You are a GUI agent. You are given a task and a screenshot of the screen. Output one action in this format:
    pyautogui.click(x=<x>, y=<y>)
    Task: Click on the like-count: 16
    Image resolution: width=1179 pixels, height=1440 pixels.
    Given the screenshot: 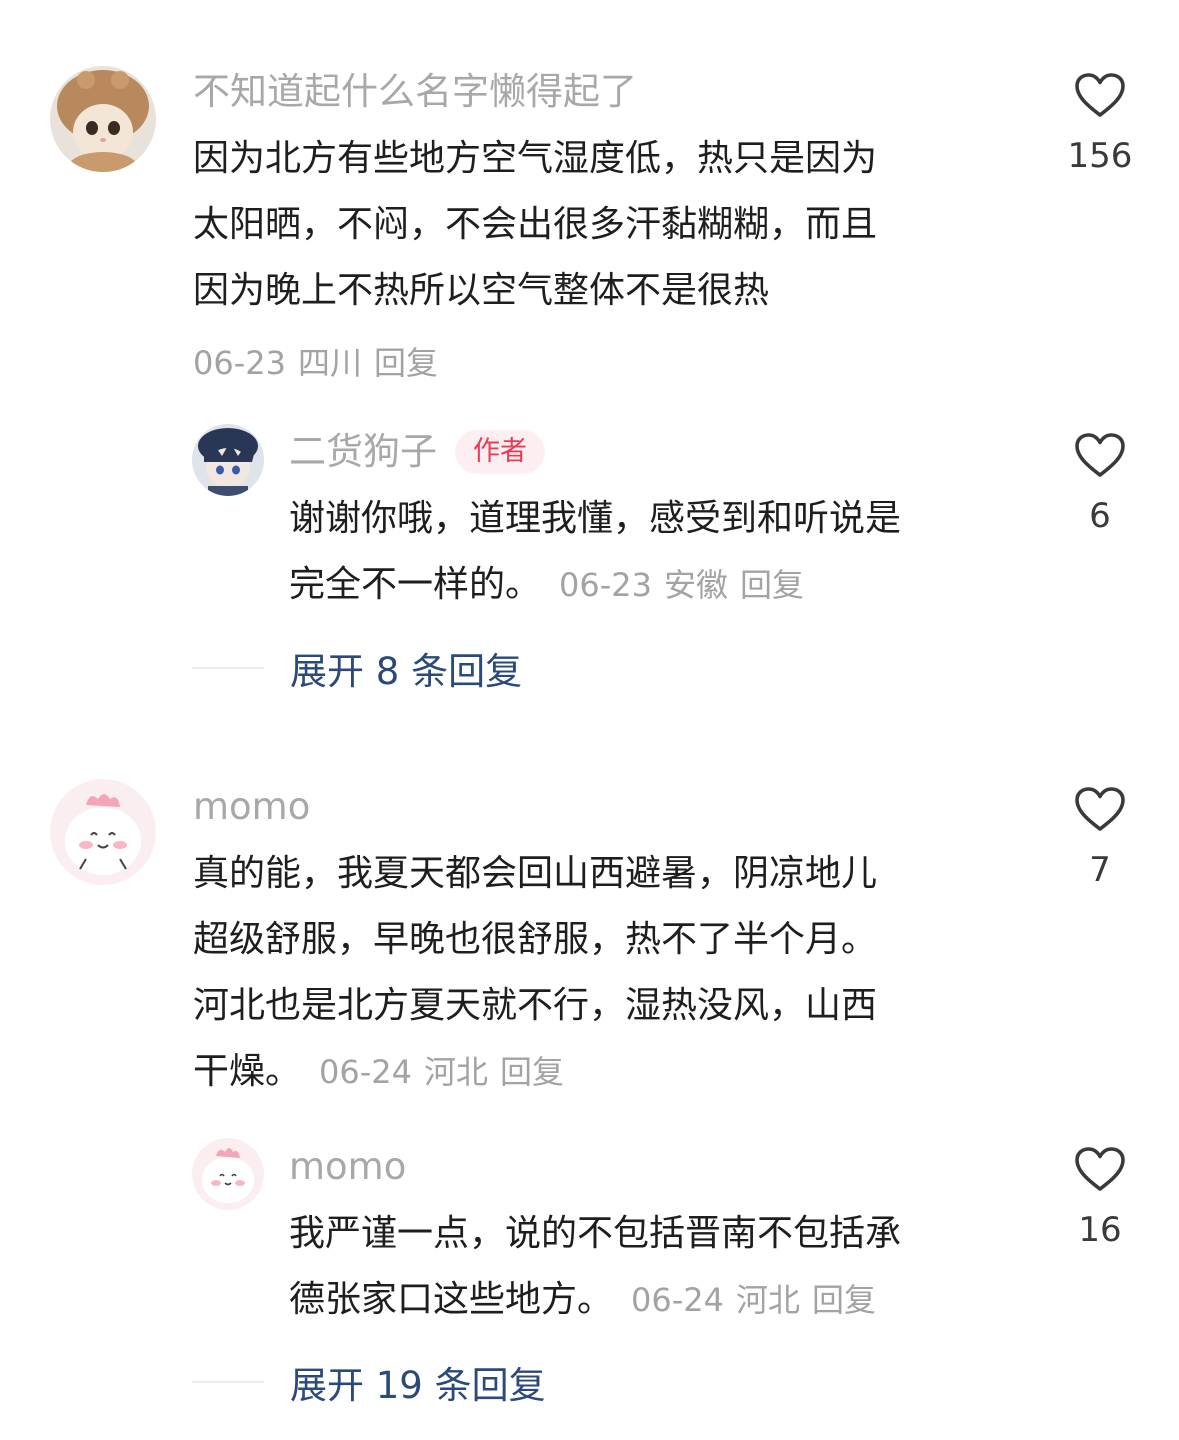 What is the action you would take?
    pyautogui.click(x=1100, y=1230)
    